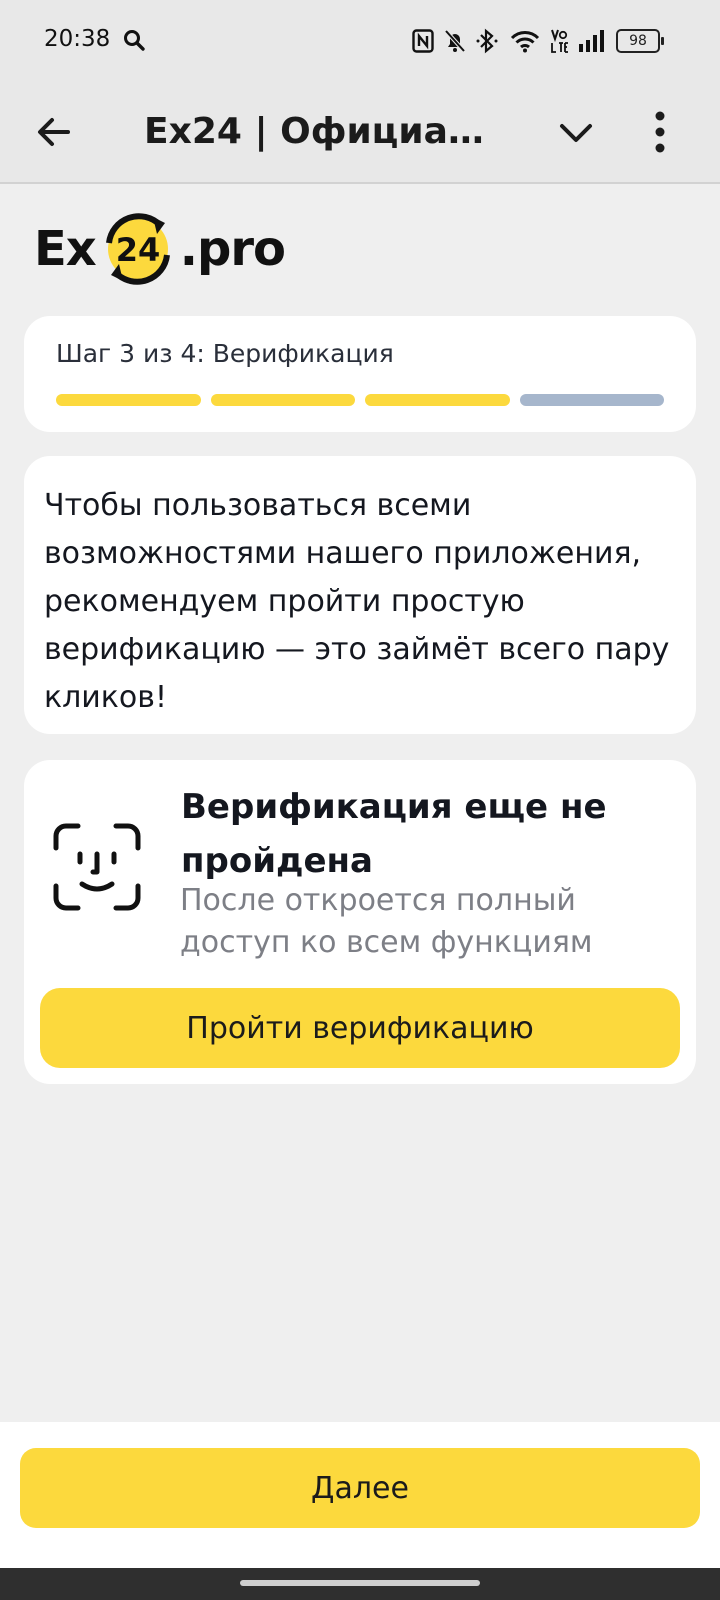  I want to click on status-bar: 20:38 98, so click(360, 42).